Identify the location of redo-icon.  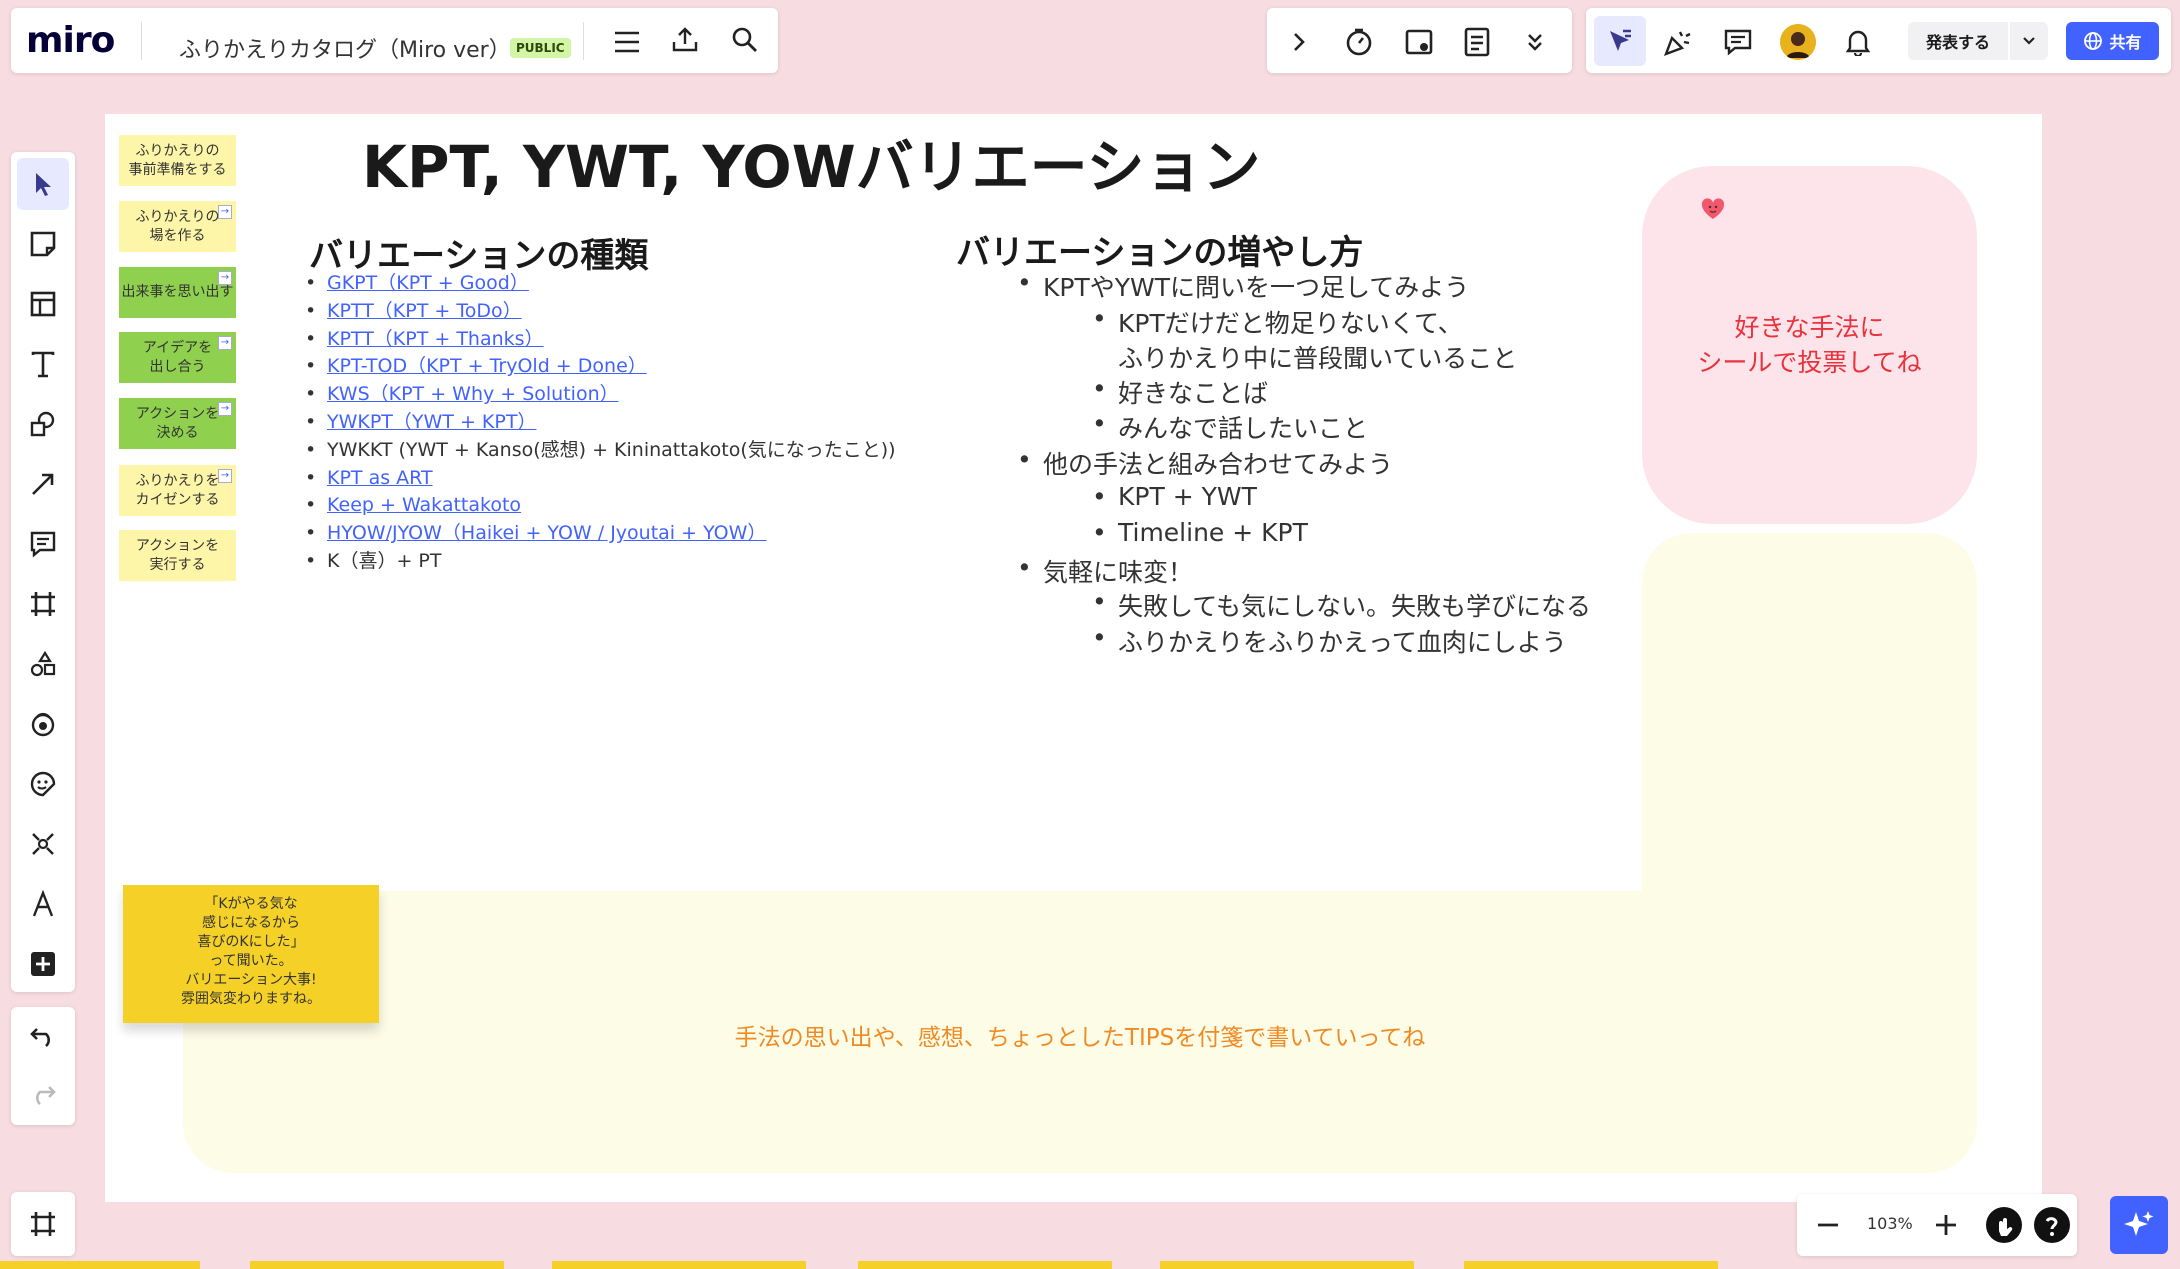
(43, 1095).